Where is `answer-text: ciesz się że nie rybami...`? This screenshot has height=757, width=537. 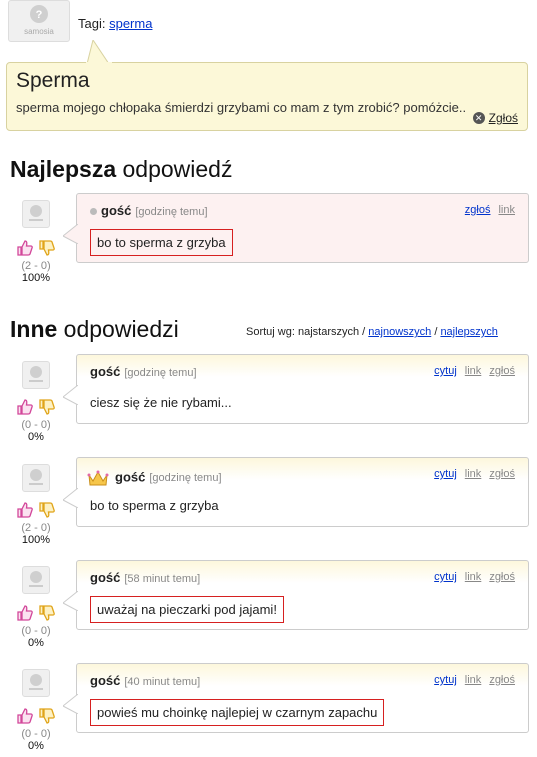 answer-text: ciesz się że nie rybami... is located at coordinates (161, 402).